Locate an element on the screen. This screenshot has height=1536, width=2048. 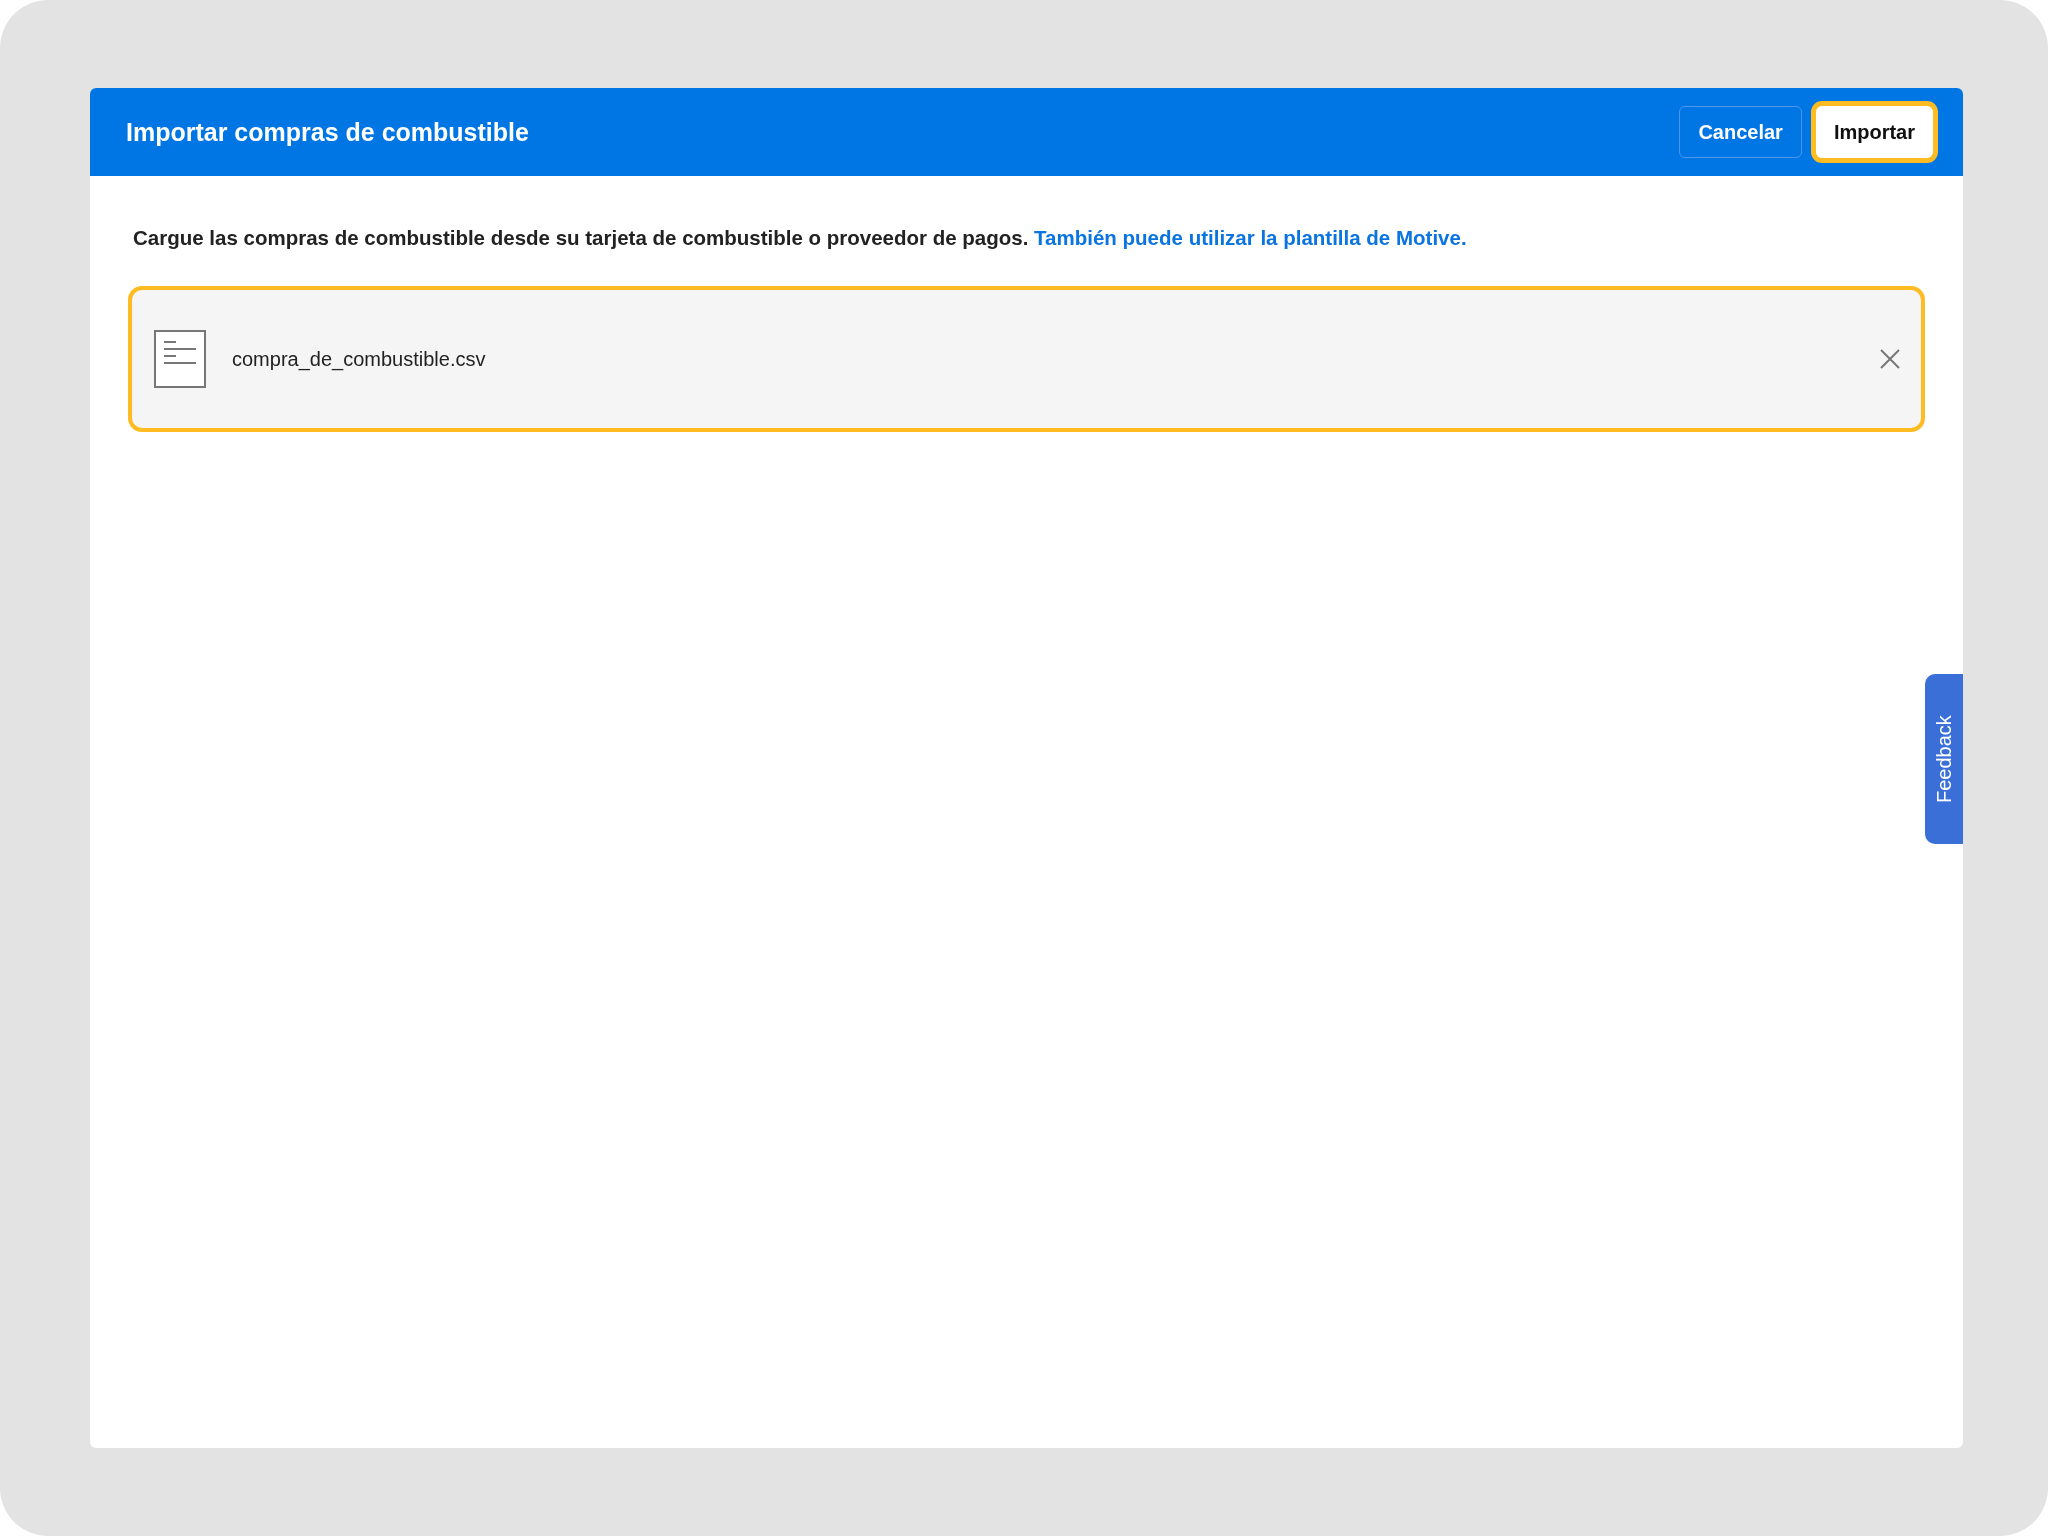
instructions-text: Cargue las compras de combustible desde su tarjeta de combustible o proveedor de pagos. También puede utilizar la plantilla de Motive. is located at coordinates (800, 238).